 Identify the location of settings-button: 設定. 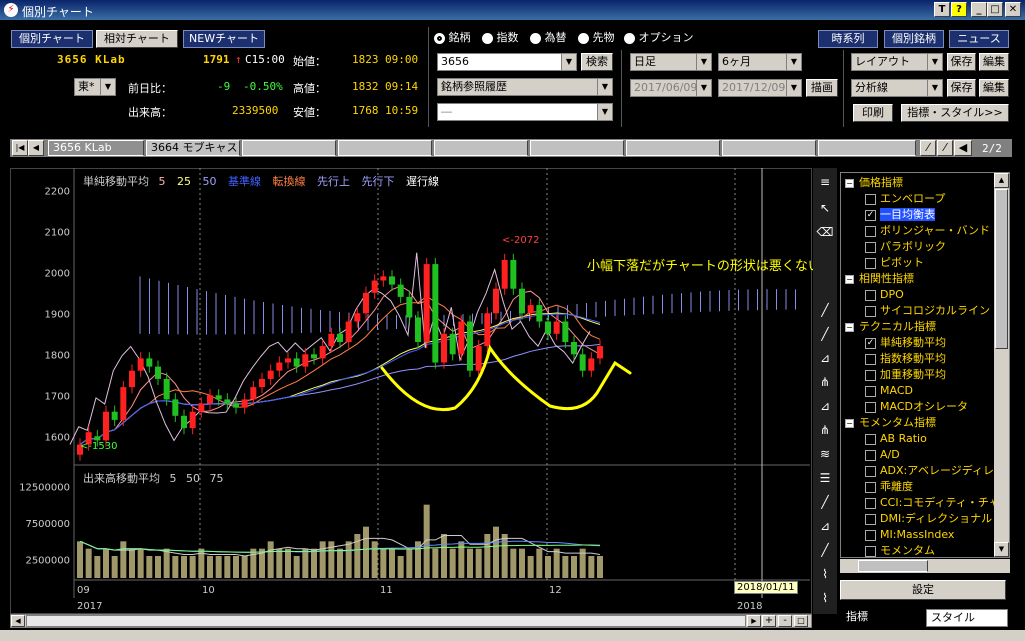
(923, 590).